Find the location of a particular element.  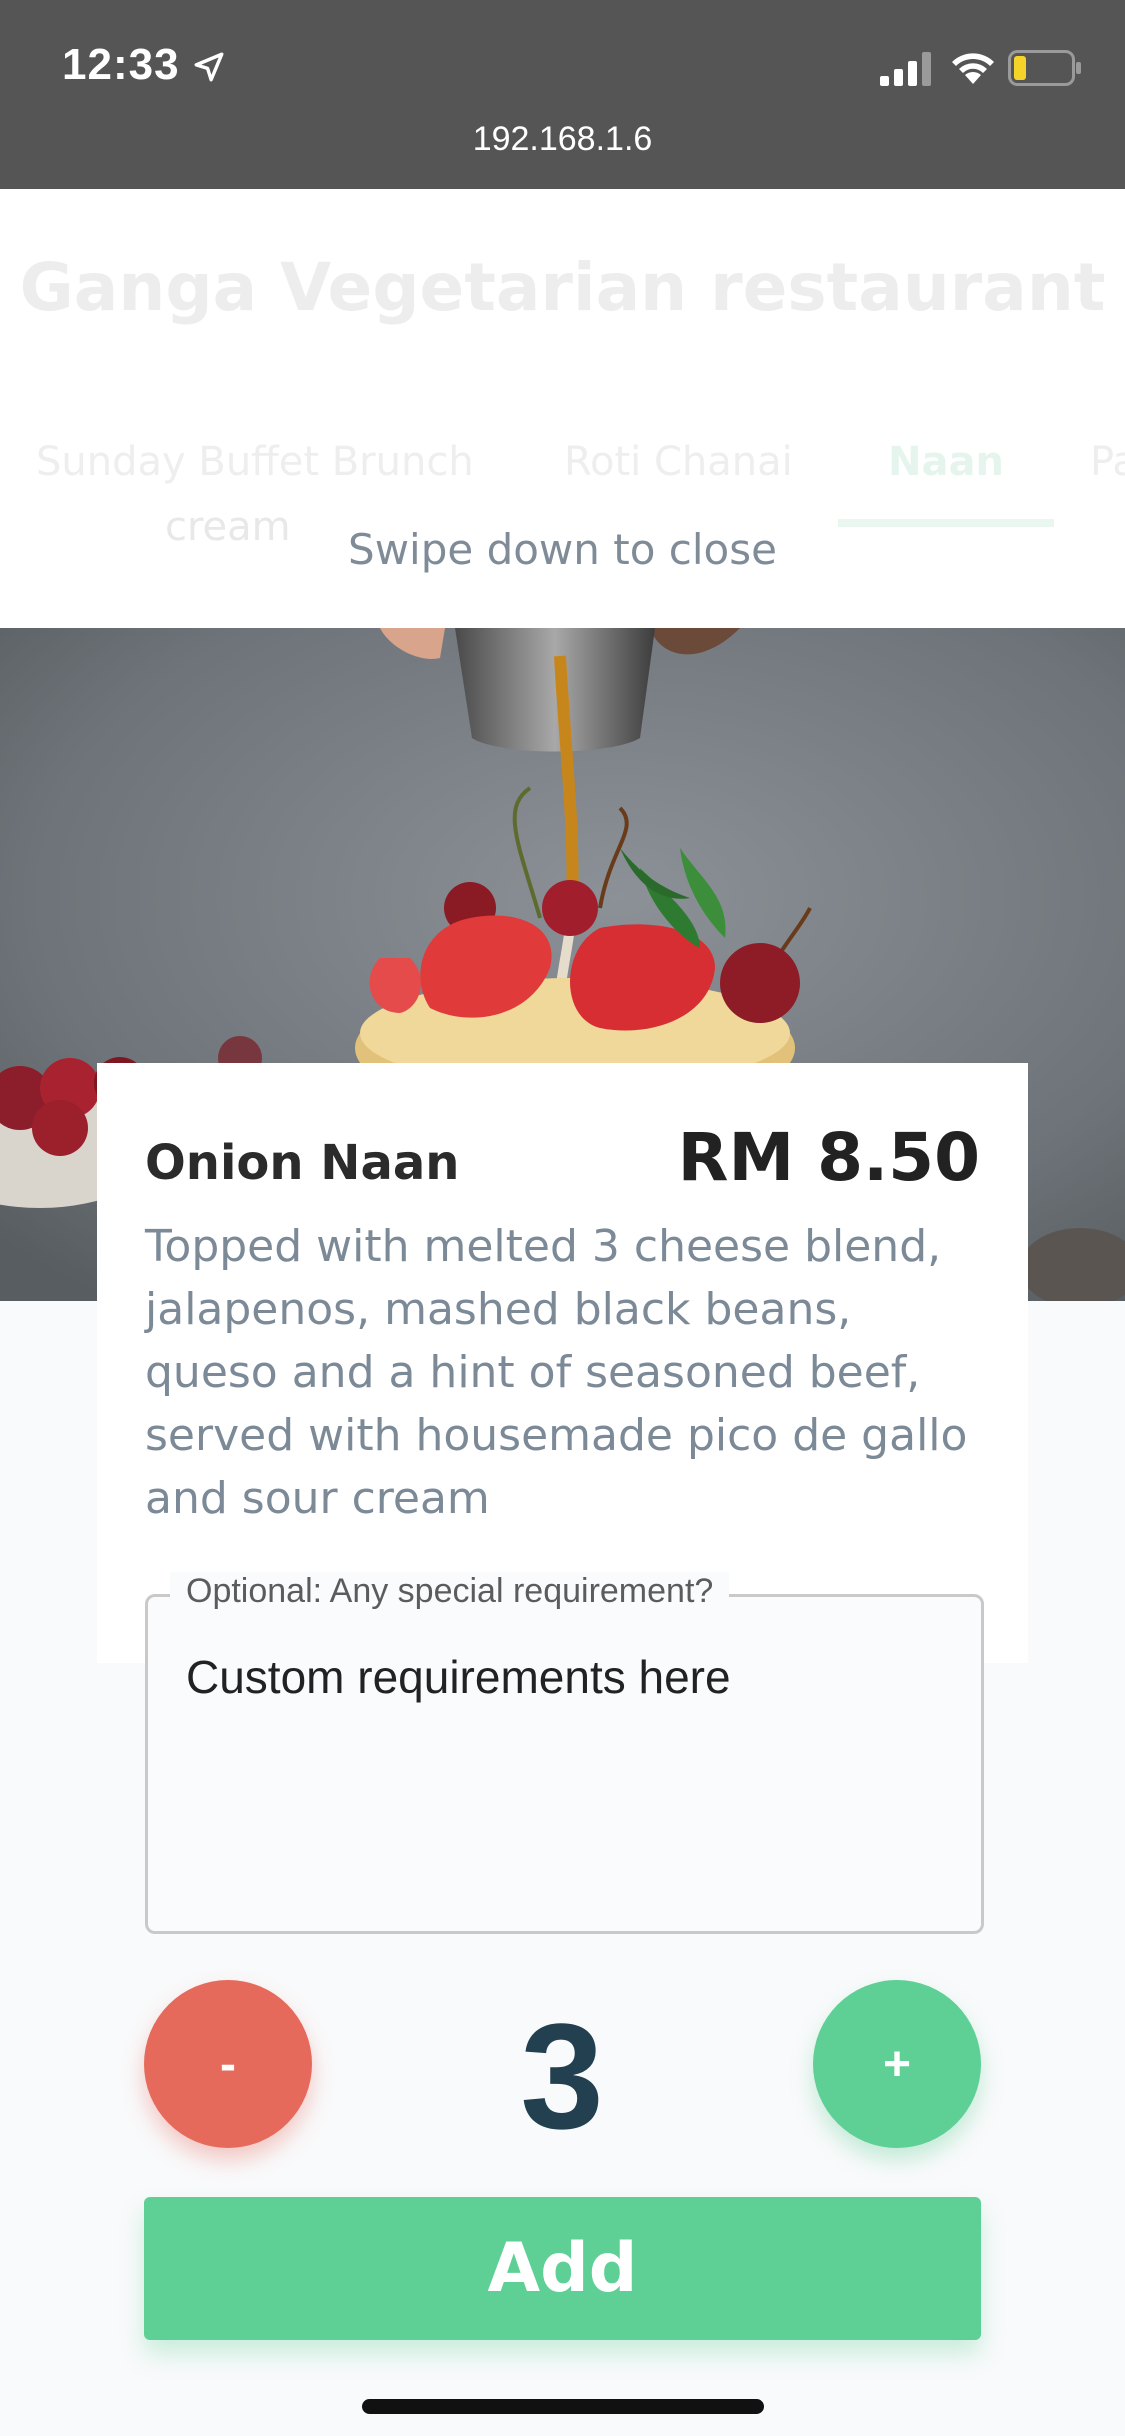

location-arrow-icon is located at coordinates (209, 67).